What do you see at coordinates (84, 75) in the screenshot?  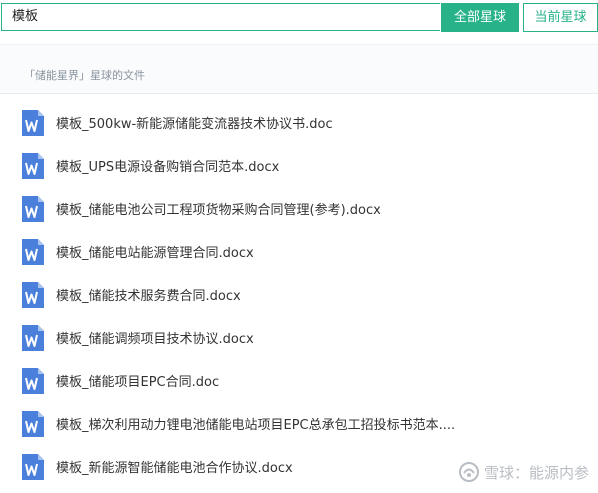 I see `results-source-label: 「储能星界」星球的文件` at bounding box center [84, 75].